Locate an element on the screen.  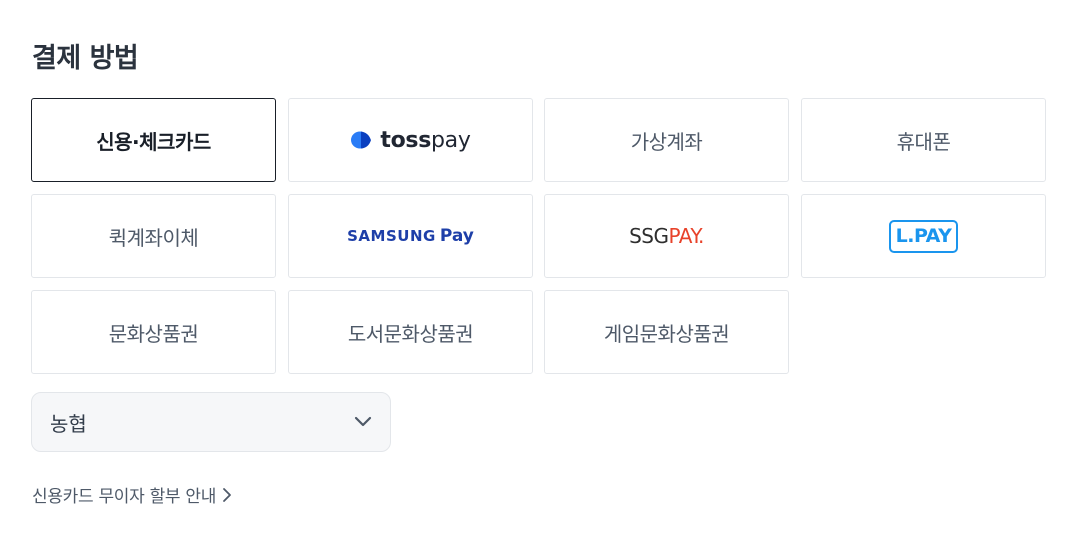
tosspay-logo: tosspay is located at coordinates (410, 140).